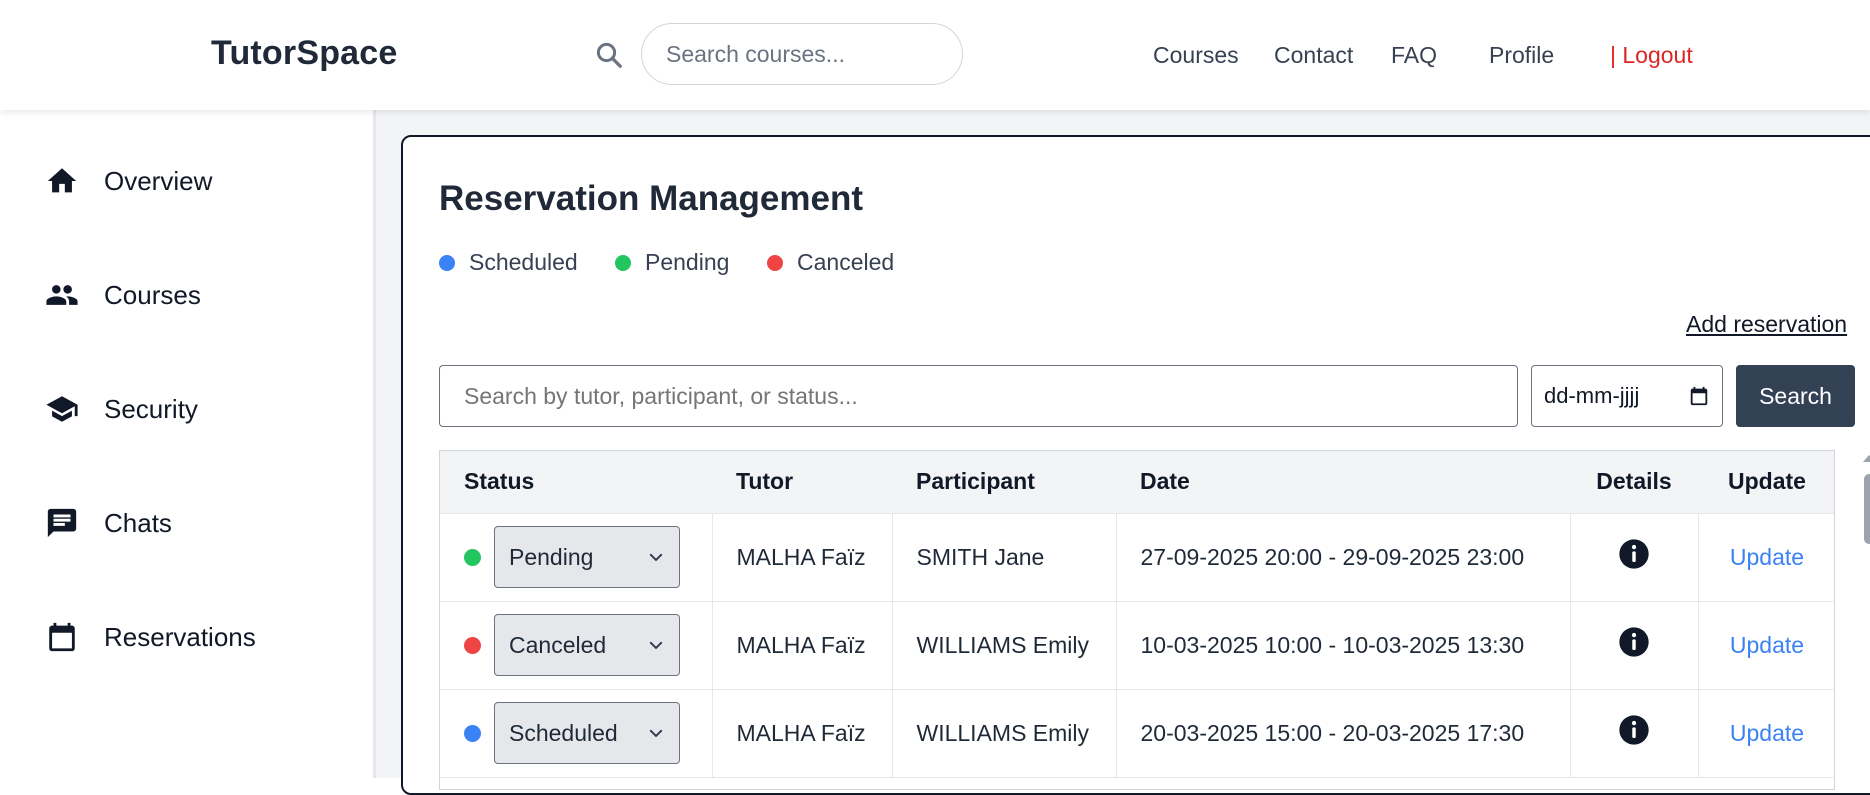 Image resolution: width=1870 pixels, height=795 pixels. Describe the element at coordinates (62, 181) in the screenshot. I see `home-icon` at that location.